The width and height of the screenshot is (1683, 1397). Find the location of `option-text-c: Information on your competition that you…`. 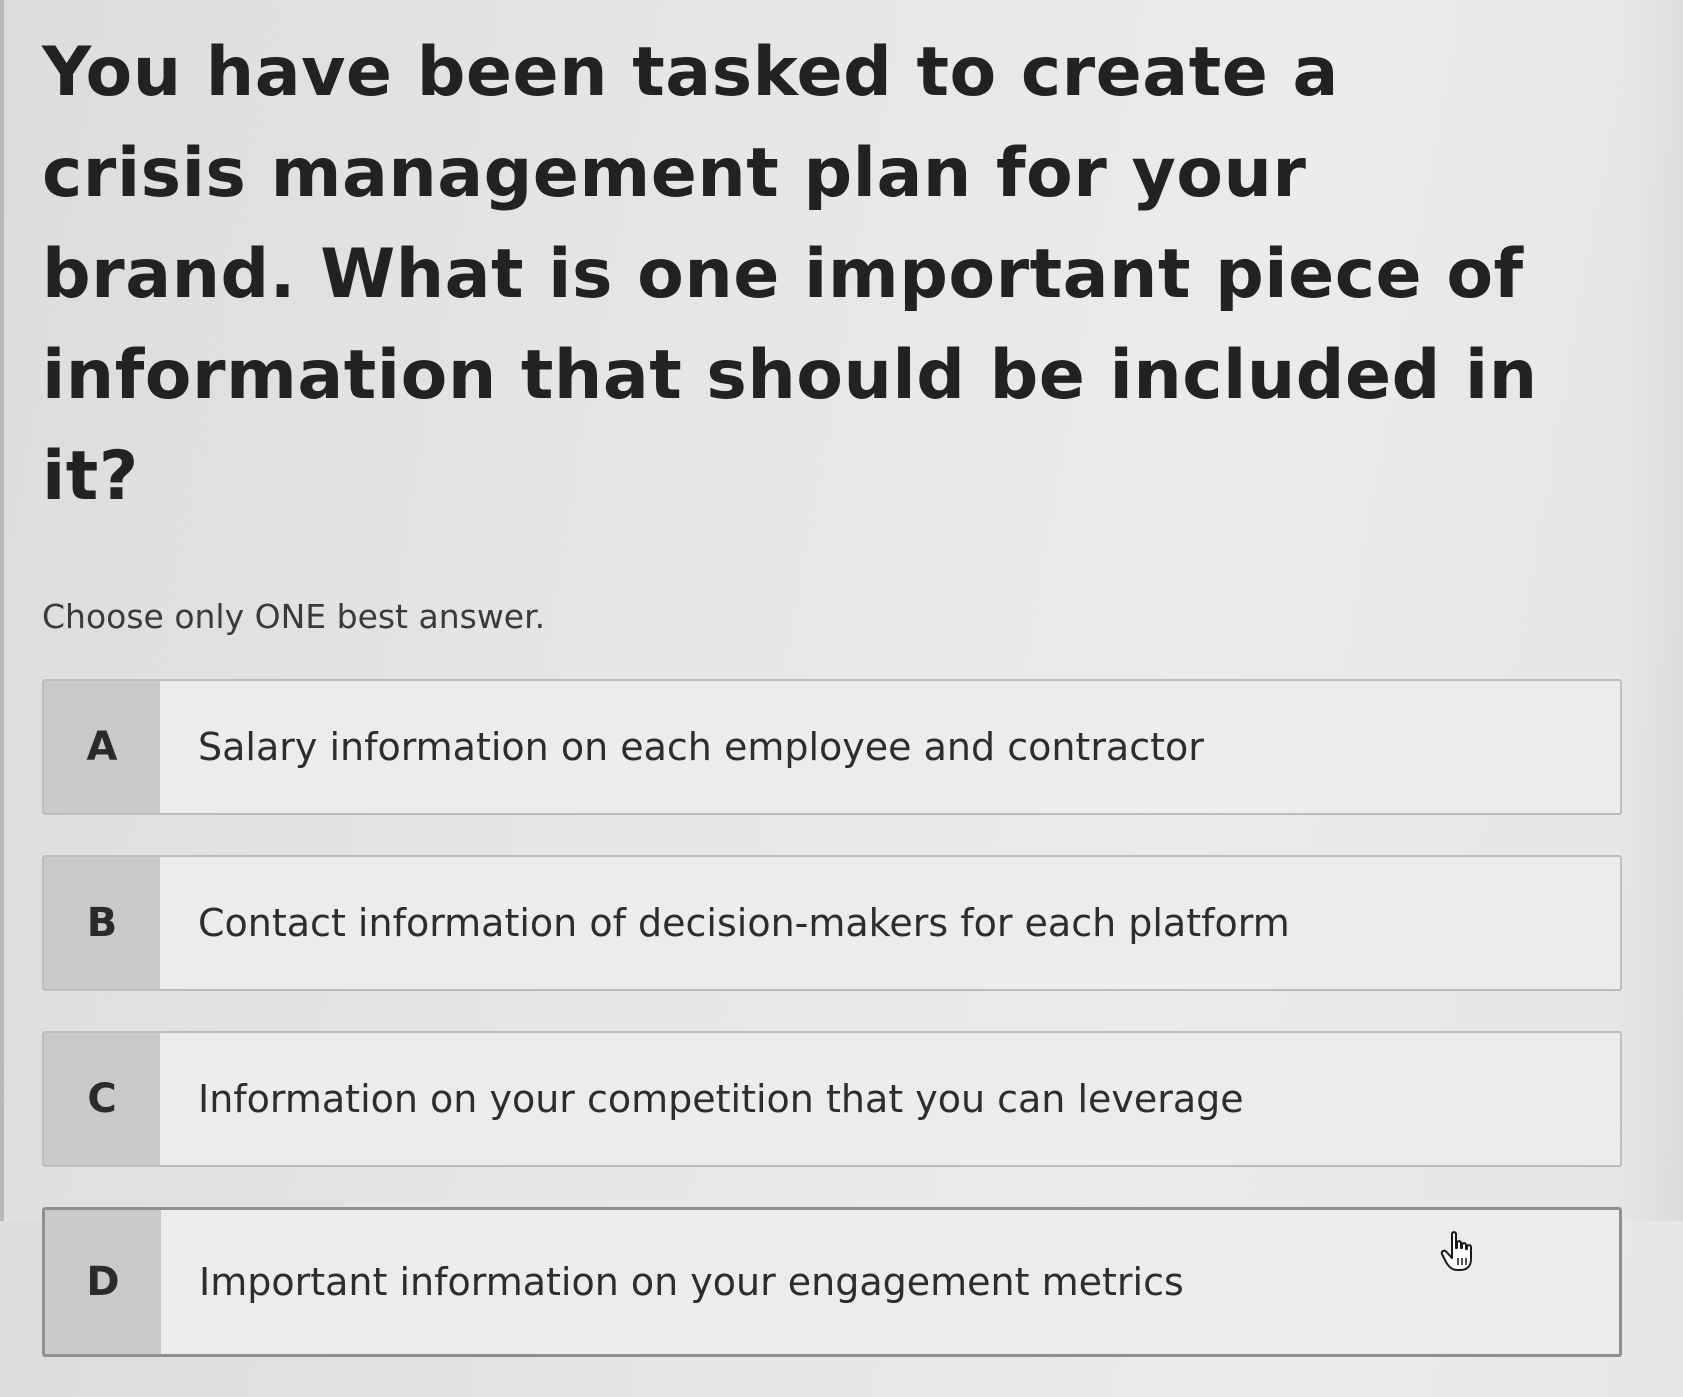

option-text-c: Information on your competition that you… is located at coordinates (721, 1099).